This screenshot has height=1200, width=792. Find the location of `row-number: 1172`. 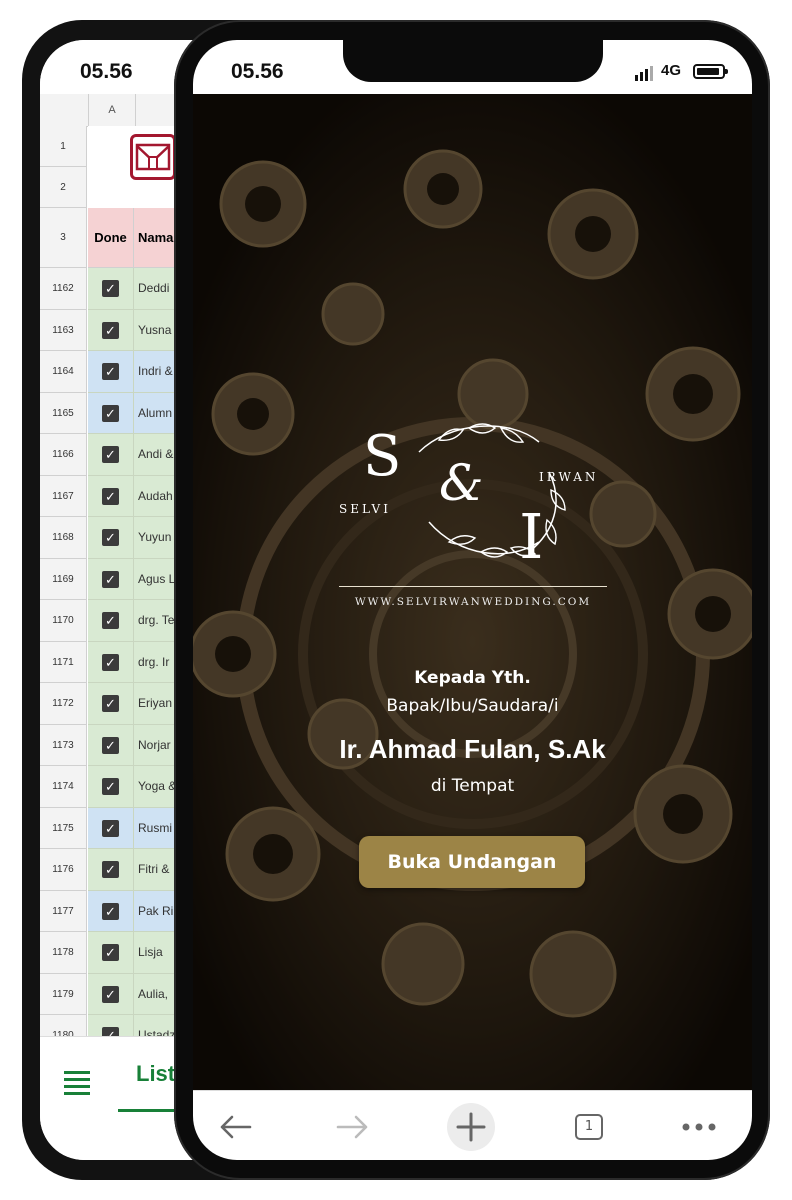

row-number: 1172 is located at coordinates (63, 704).